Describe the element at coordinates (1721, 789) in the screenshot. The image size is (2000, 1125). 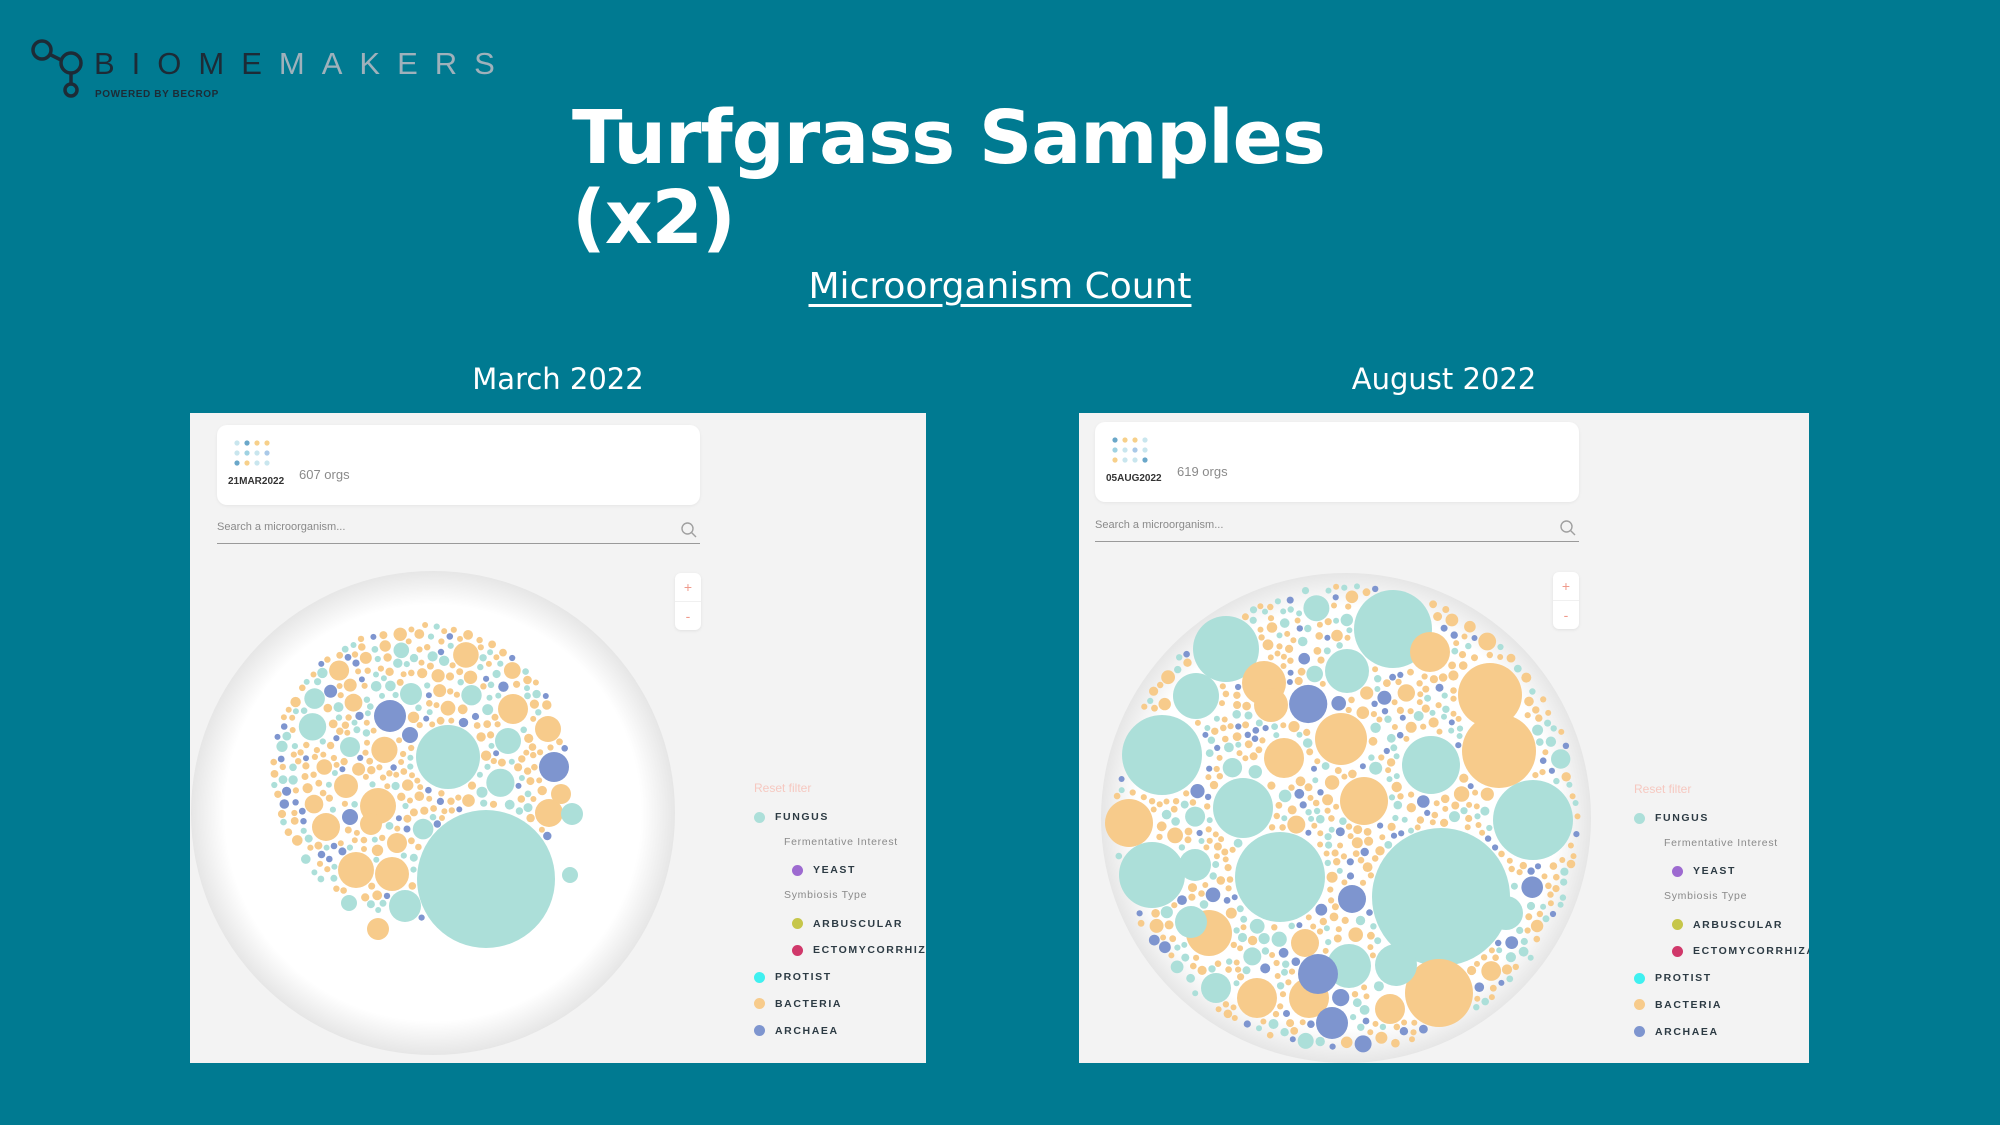
I see `reset-filter-button: Reset filter` at that location.